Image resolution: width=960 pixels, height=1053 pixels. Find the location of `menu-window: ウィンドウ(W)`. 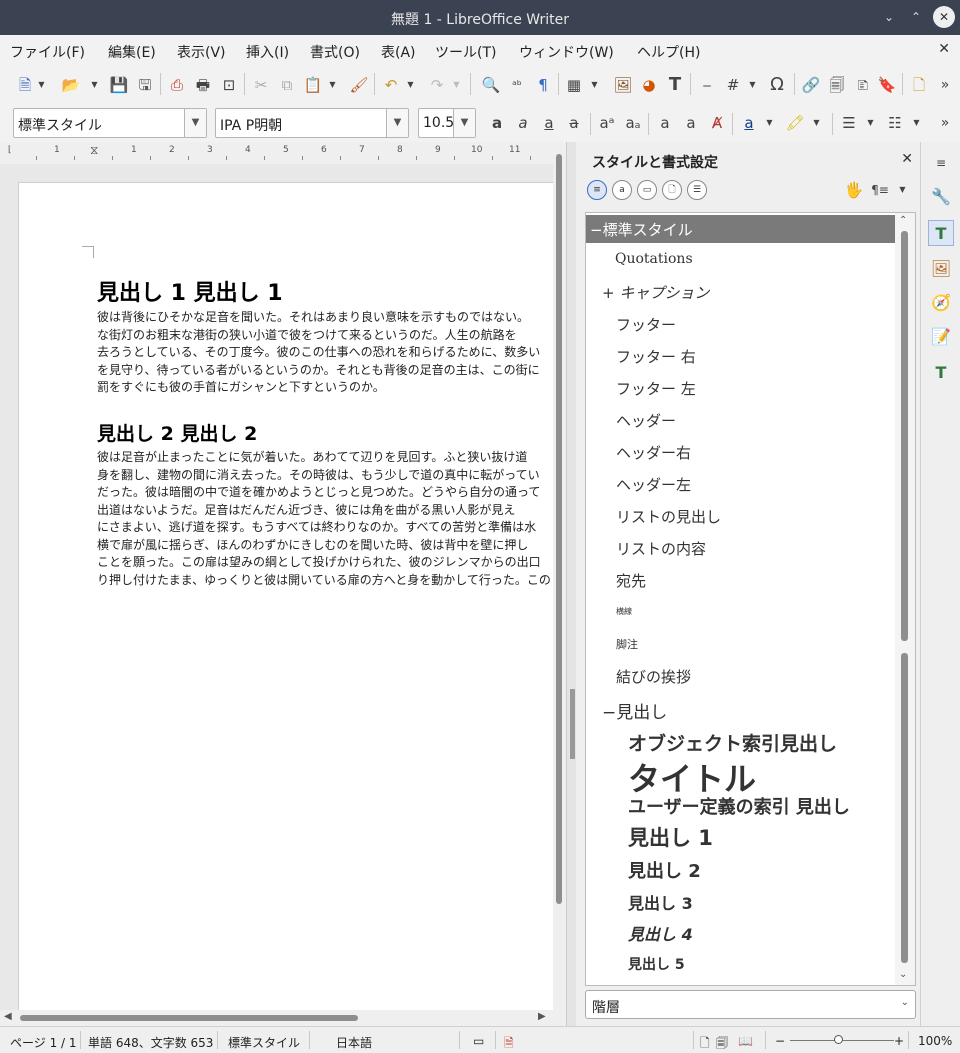

menu-window: ウィンドウ(W) is located at coordinates (566, 52).